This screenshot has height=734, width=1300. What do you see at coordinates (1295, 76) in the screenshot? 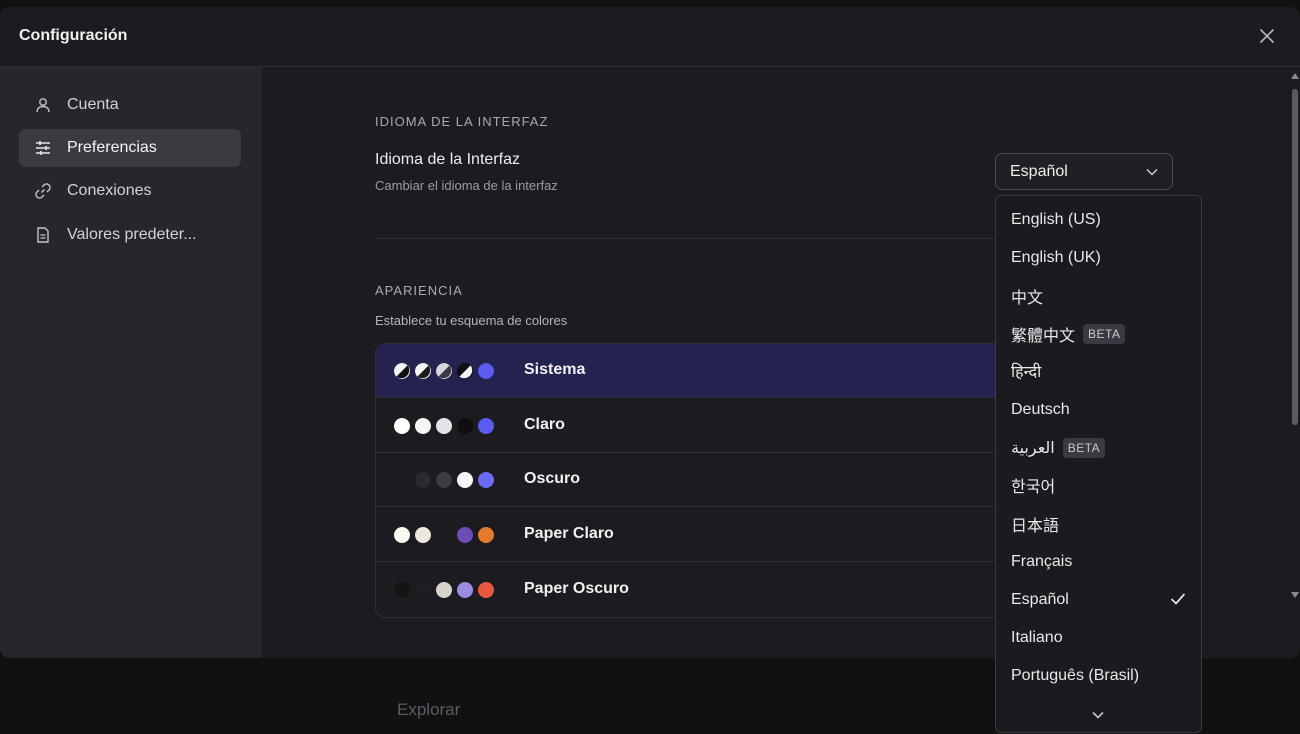
I see `scroll-up-arrow-icon` at bounding box center [1295, 76].